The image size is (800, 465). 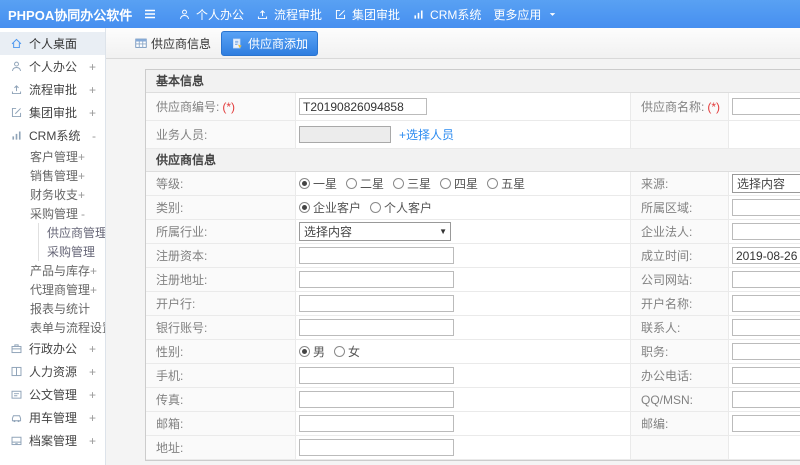 I want to click on grade-radio-option: 四星, so click(x=459, y=183).